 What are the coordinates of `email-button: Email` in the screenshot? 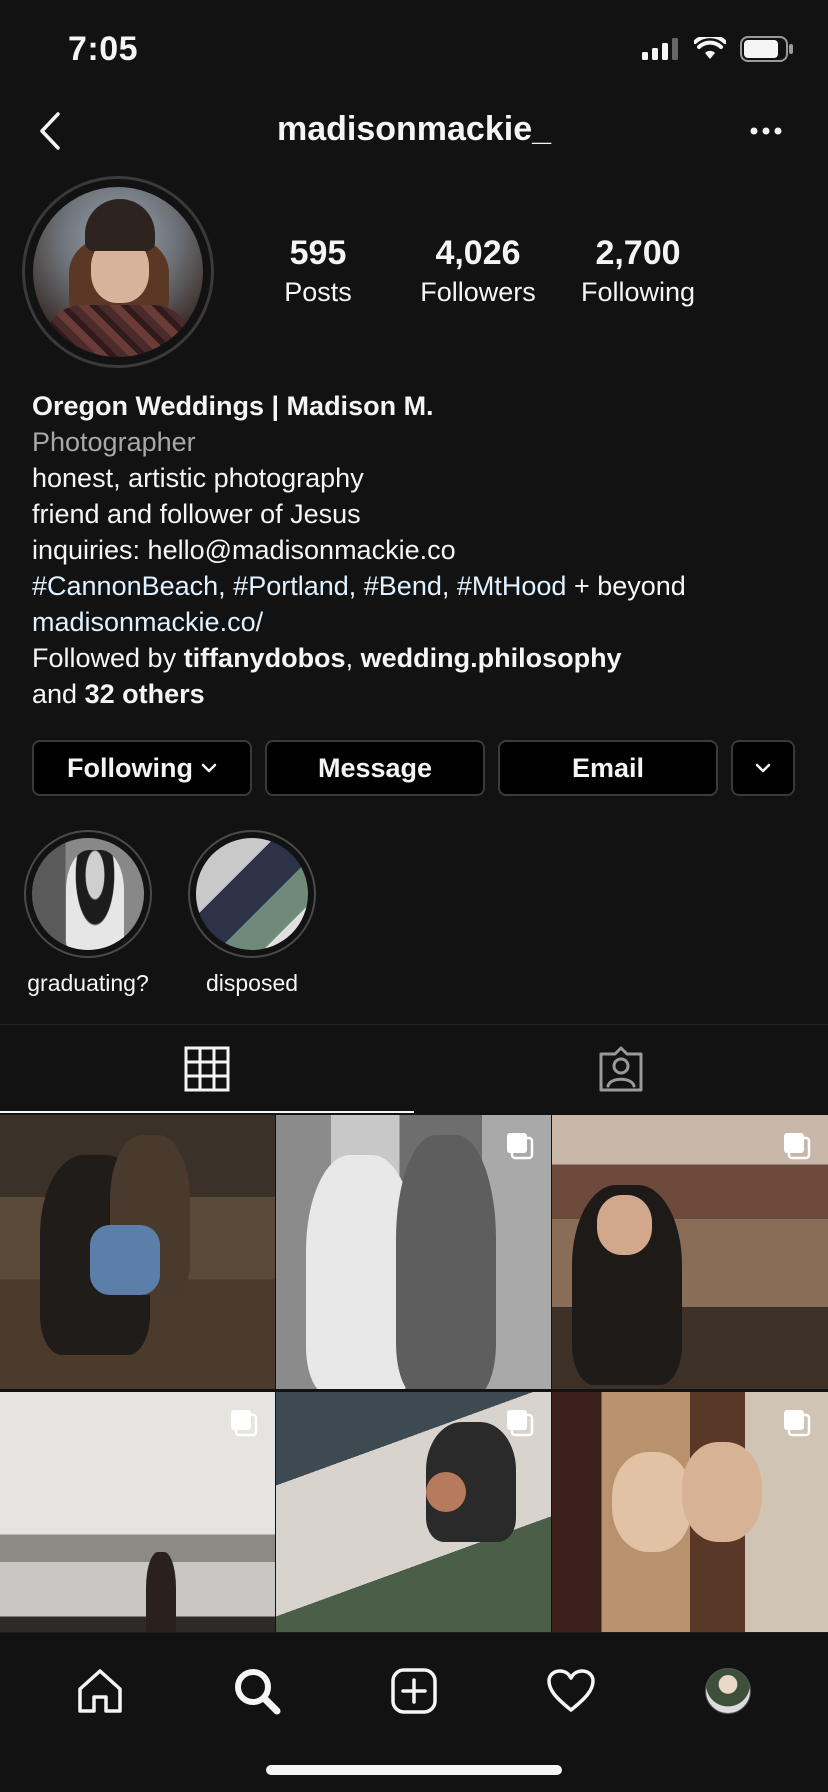 It's located at (608, 768).